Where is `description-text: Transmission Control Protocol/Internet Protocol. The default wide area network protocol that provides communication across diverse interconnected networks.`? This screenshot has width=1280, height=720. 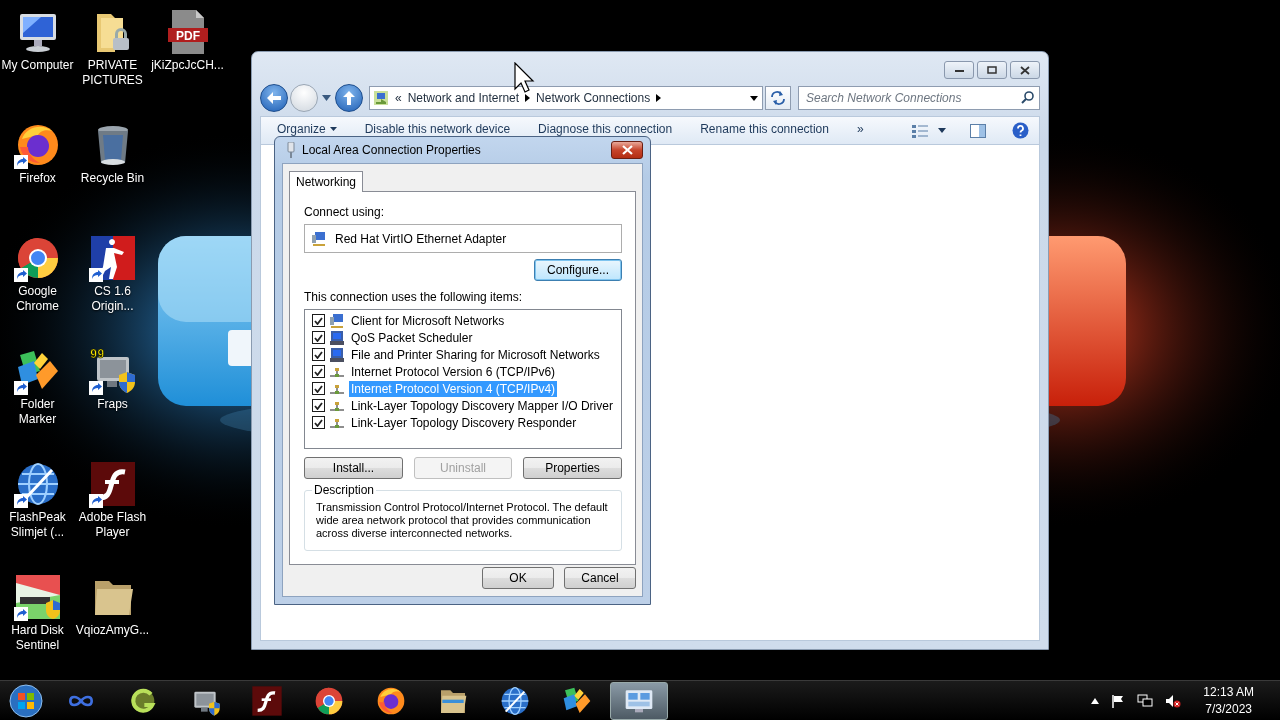 description-text: Transmission Control Protocol/Internet Protocol. The default wide area network protocol that provides communication across diverse interconnected networks. is located at coordinates (462, 520).